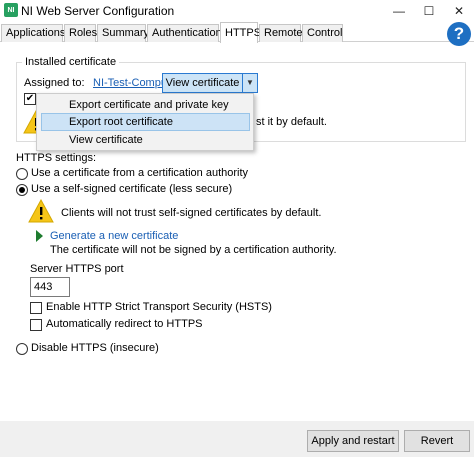 The height and width of the screenshot is (457, 474). Describe the element at coordinates (124, 324) in the screenshot. I see `redirect-https-label: Automatically redirect to HTTPS` at that location.